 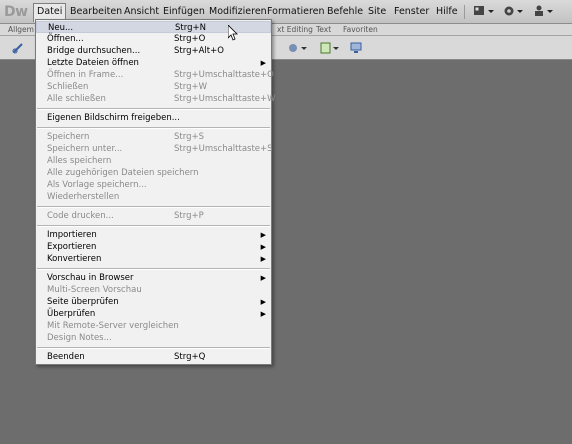 What do you see at coordinates (79, 161) in the screenshot?
I see `menu-item-label: Alles speichern` at bounding box center [79, 161].